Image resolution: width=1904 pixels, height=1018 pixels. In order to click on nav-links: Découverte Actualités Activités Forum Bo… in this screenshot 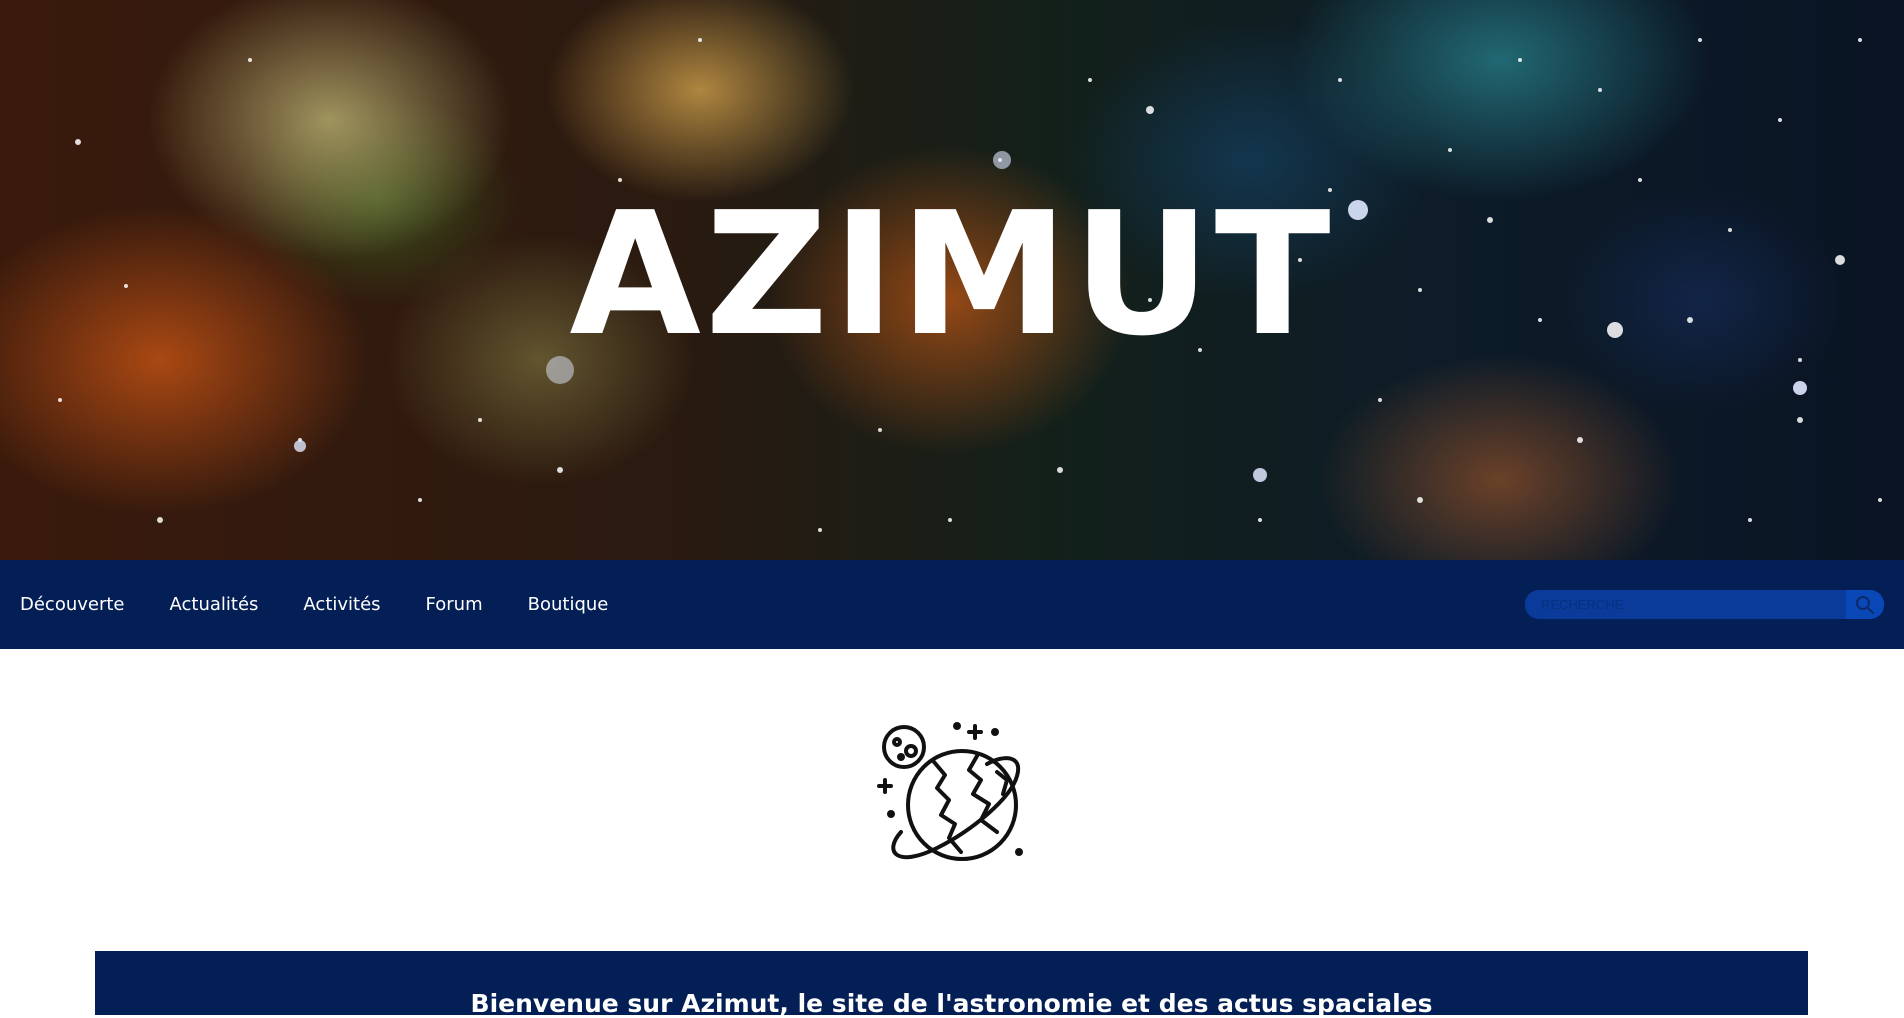, I will do `click(326, 604)`.